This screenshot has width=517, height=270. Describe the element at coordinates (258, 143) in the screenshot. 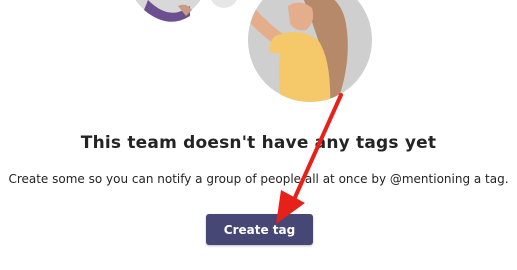

I see `empty-state-title: This team doesn't have any tags yet` at that location.